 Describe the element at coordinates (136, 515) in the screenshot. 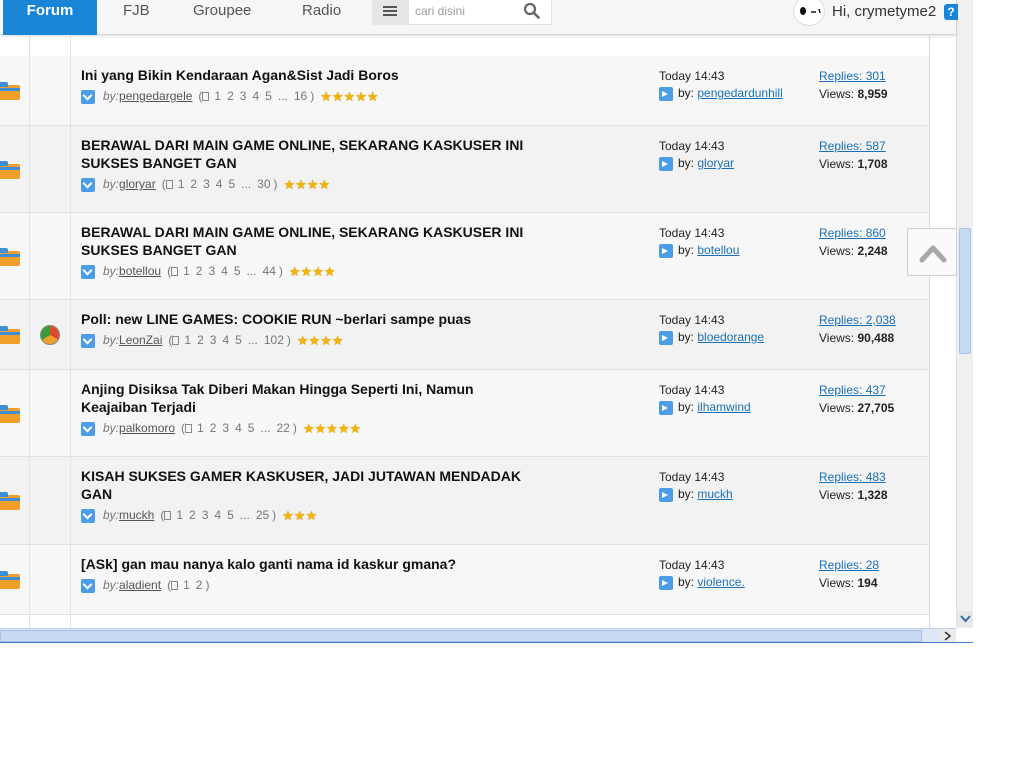

I see `author-link: muckh` at that location.